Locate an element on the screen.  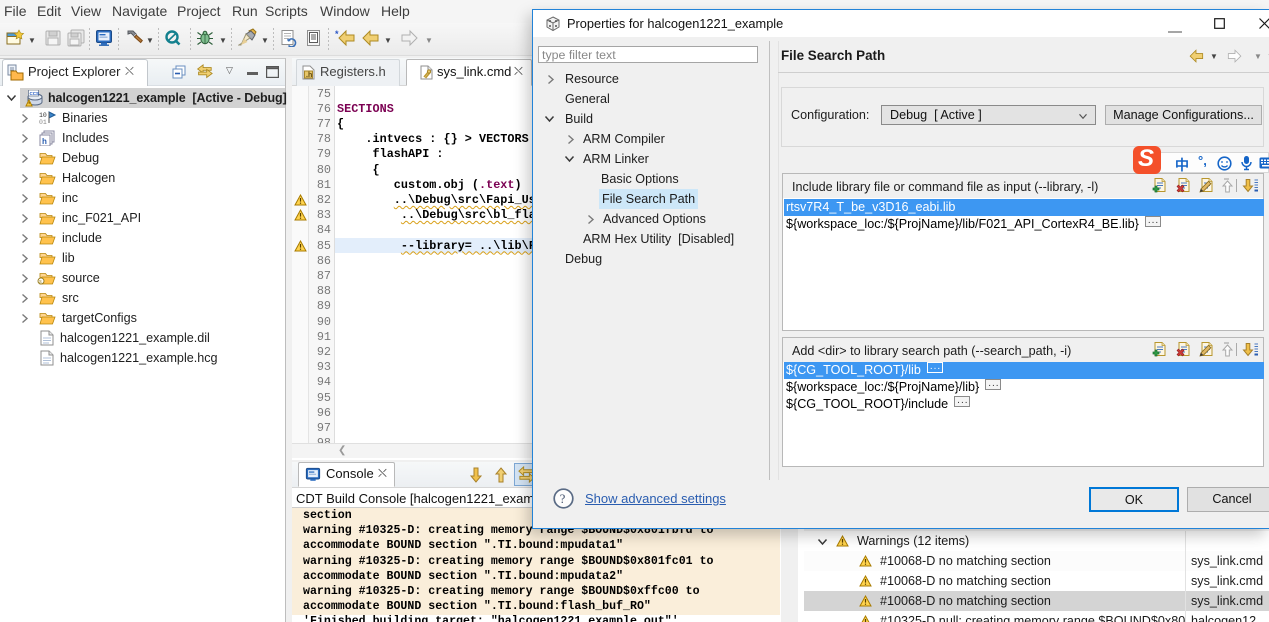
svg-text: s is located at coordinates (40, 282).